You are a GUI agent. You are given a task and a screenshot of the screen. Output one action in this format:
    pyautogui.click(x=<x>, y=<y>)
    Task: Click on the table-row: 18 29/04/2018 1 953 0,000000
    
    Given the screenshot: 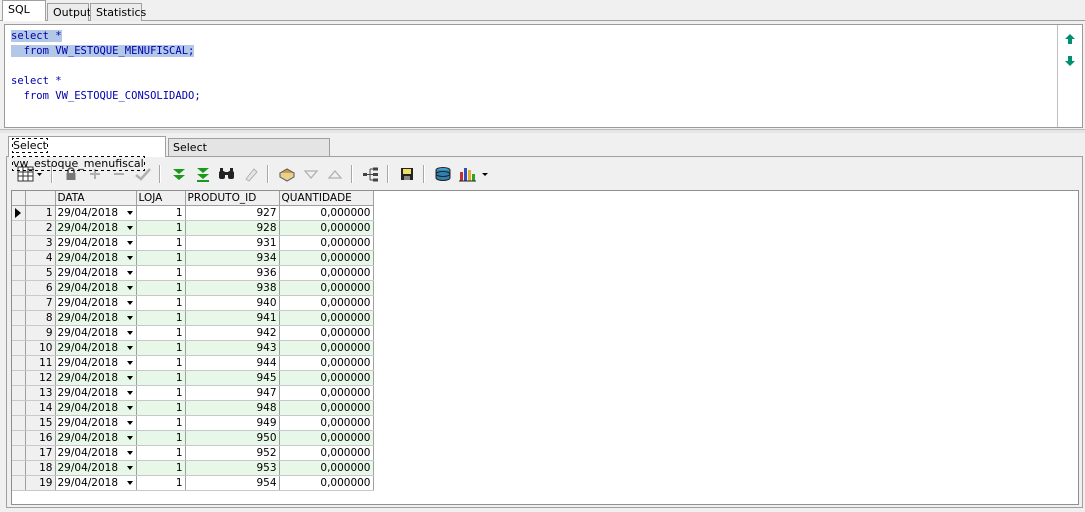 What is the action you would take?
    pyautogui.click(x=193, y=468)
    